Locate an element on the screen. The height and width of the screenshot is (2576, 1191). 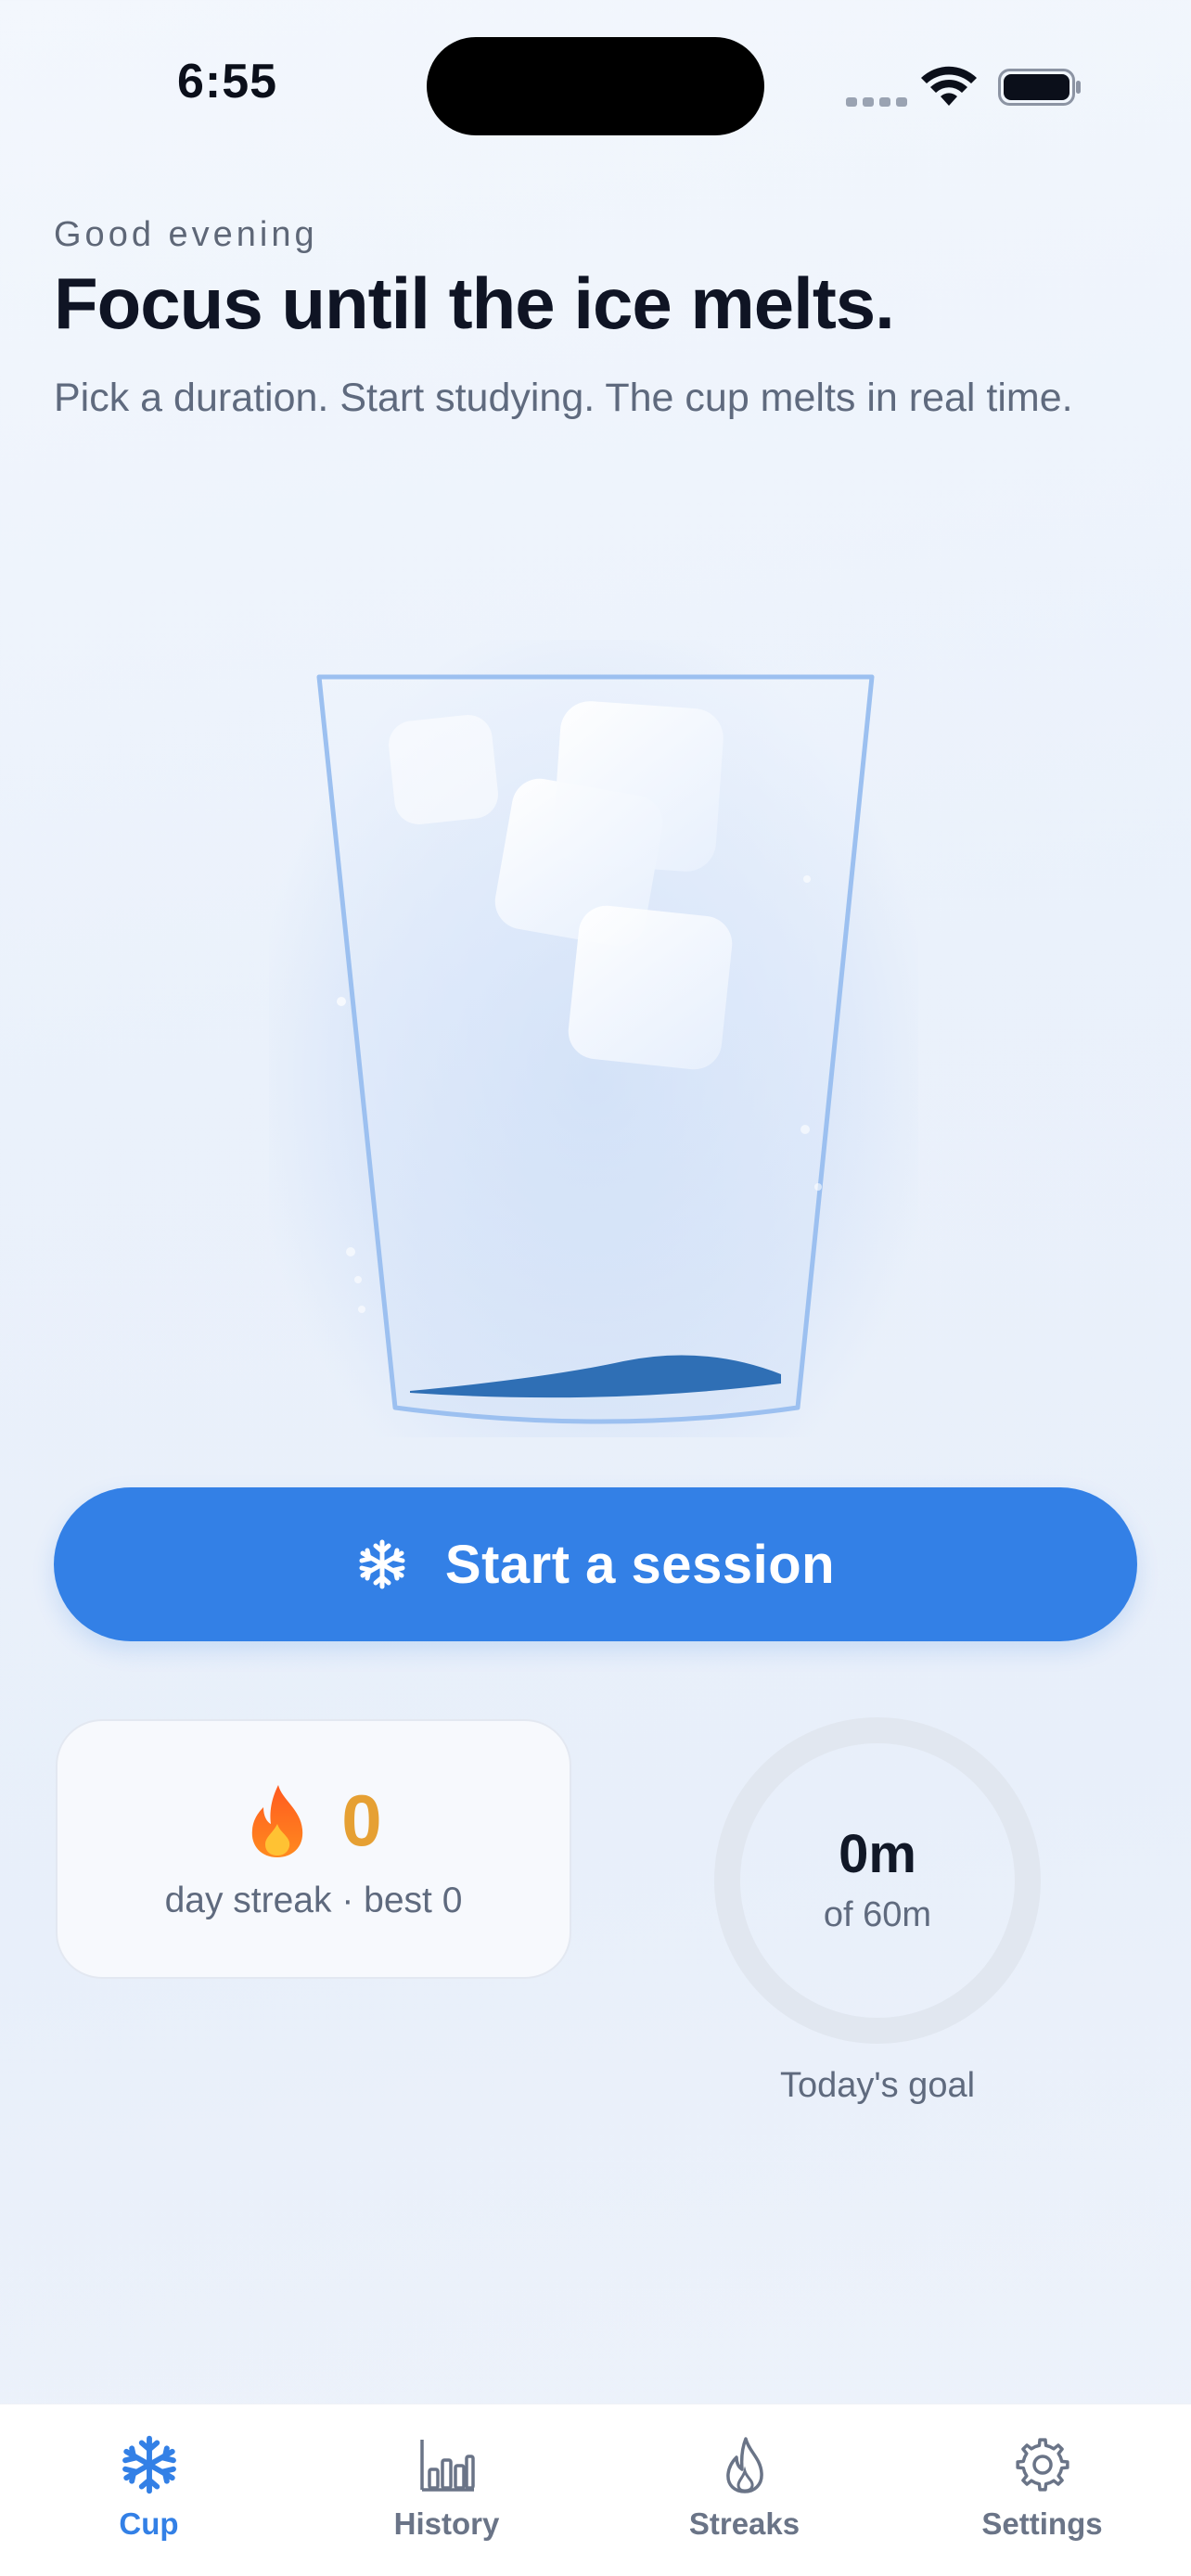
start-session-label: Start a session is located at coordinates (640, 1565).